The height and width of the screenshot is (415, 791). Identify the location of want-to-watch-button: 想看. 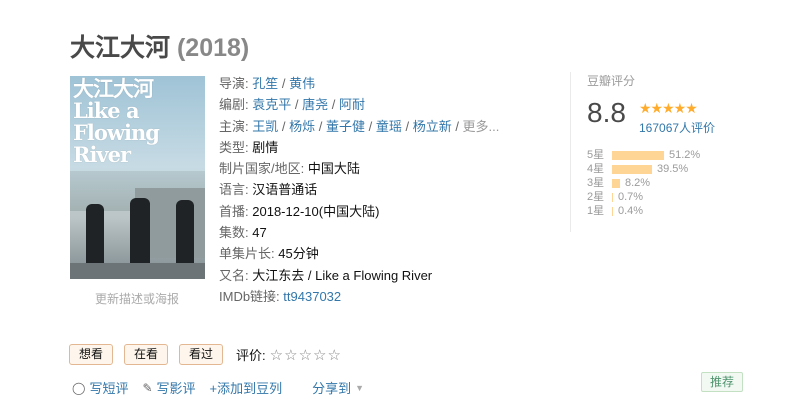
(91, 354).